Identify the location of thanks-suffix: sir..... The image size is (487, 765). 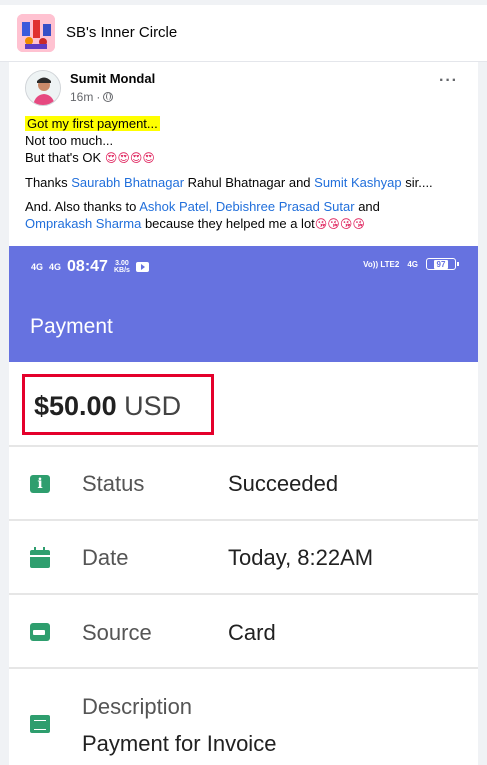
(419, 182).